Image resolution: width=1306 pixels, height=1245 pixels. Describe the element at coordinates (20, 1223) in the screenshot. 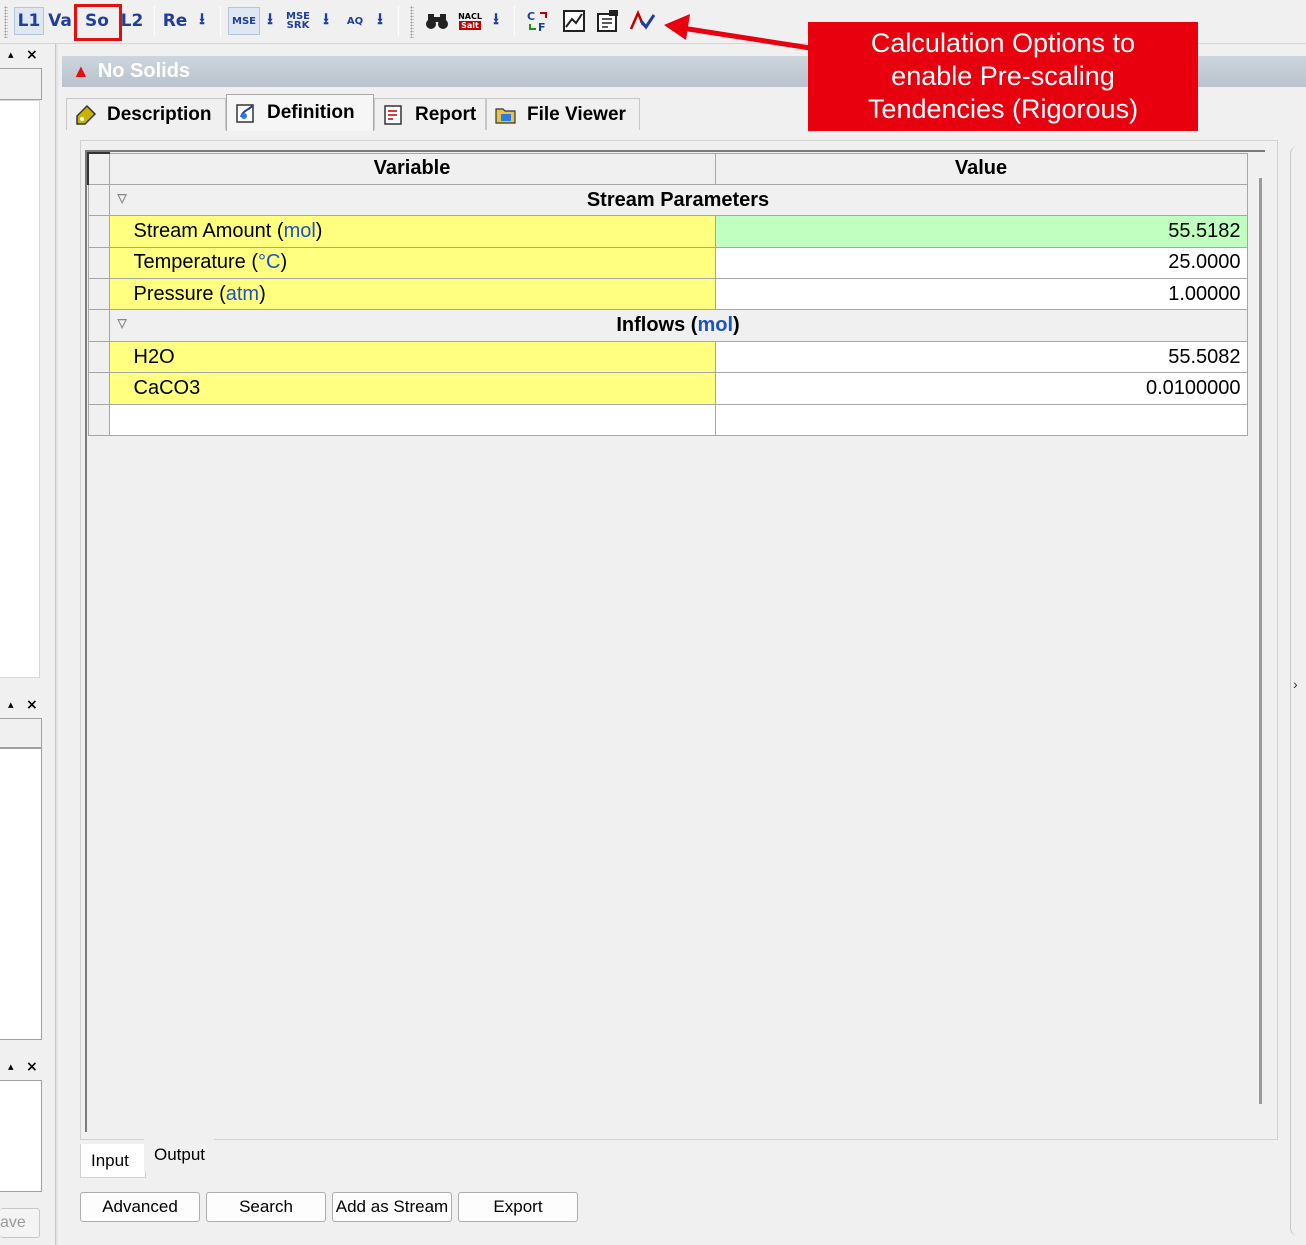

I see `save-button: ave` at that location.